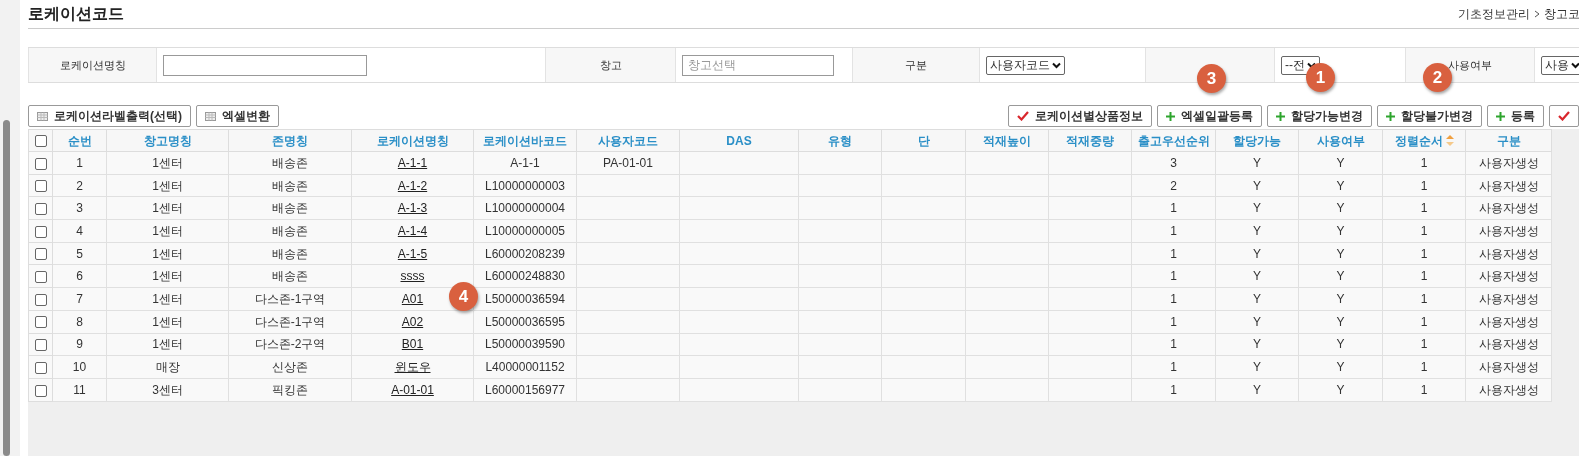 The image size is (1579, 456). I want to click on breadcrumb-item: 기초정보관리, so click(1494, 14).